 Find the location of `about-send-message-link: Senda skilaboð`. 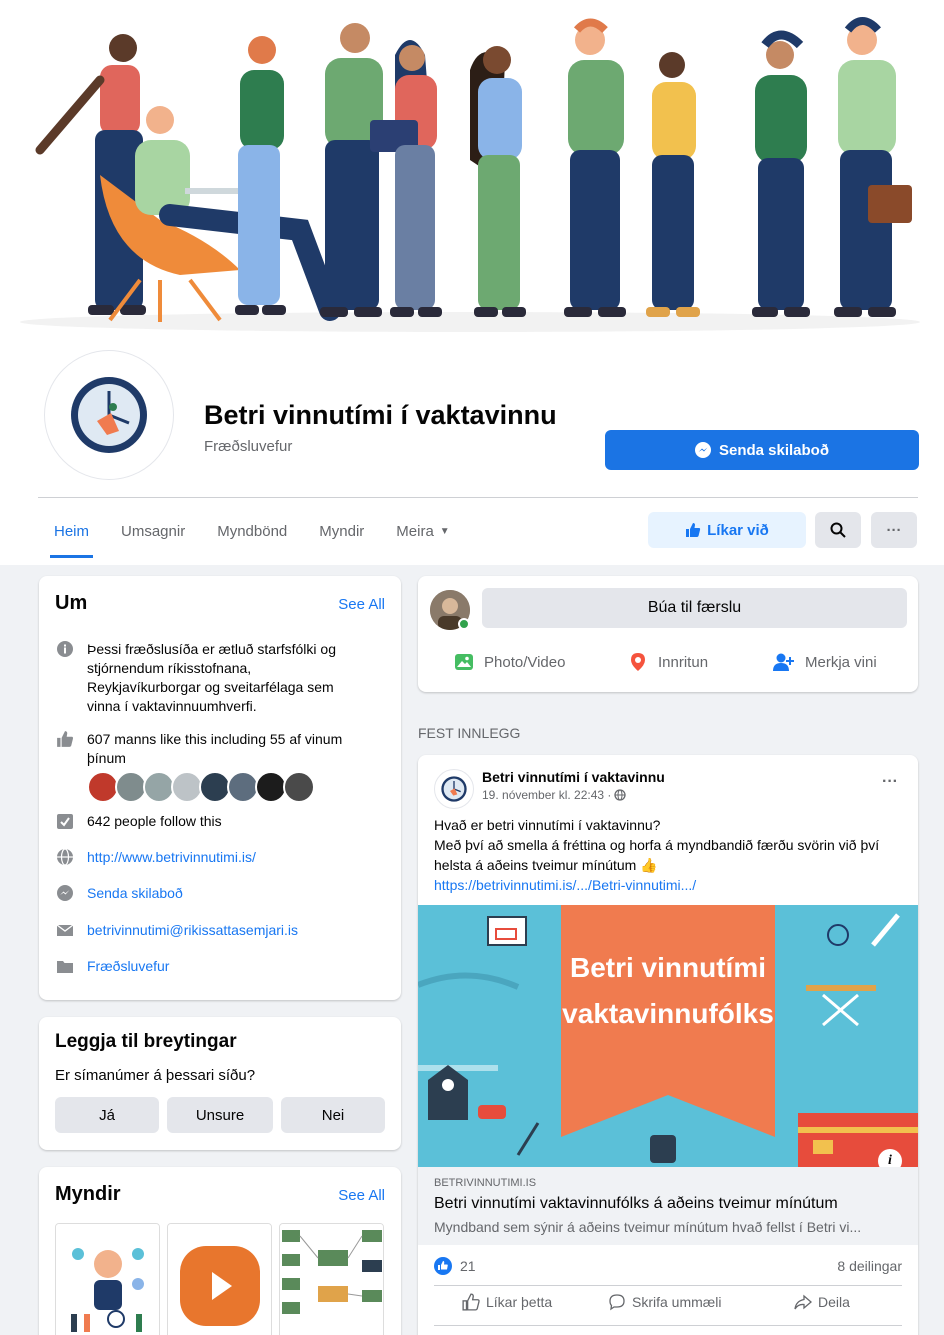

about-send-message-link: Senda skilaboð is located at coordinates (135, 894).